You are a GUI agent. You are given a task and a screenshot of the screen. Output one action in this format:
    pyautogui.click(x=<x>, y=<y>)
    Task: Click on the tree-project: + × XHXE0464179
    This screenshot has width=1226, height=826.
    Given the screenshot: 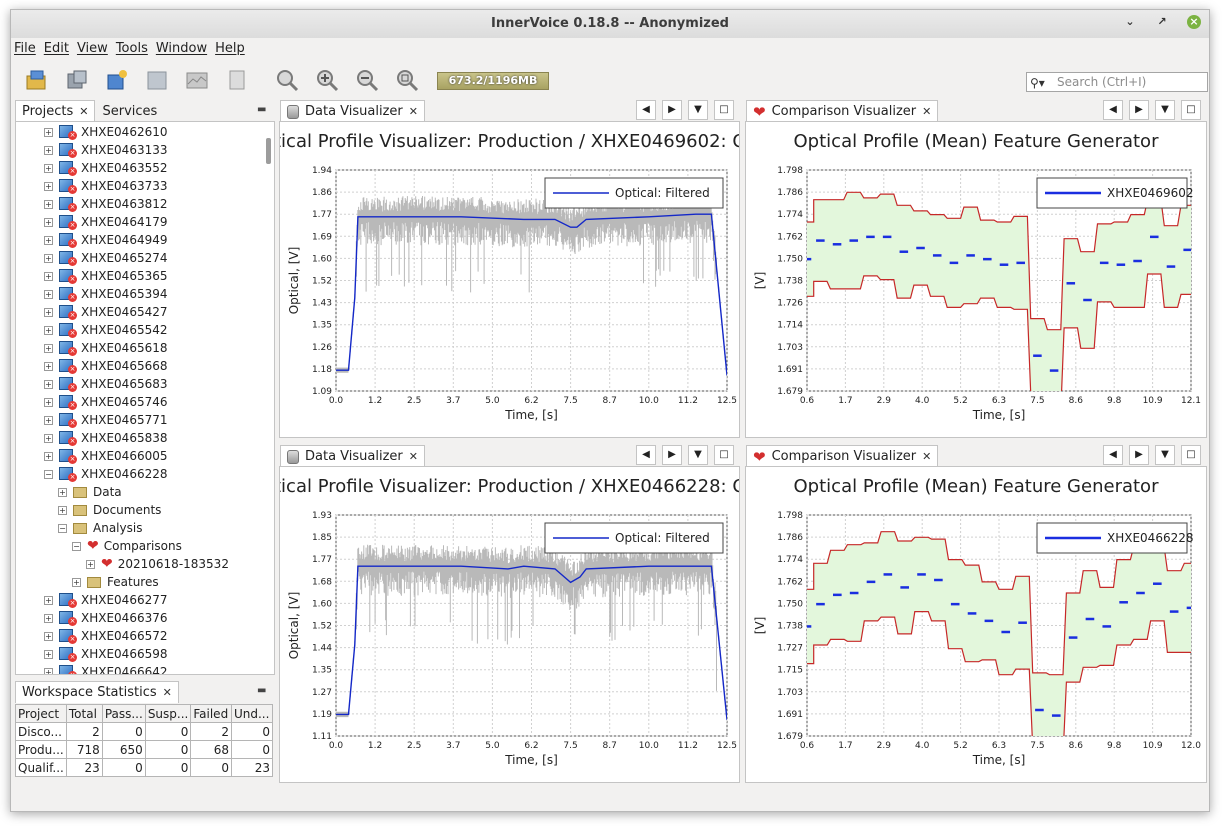 What is the action you would take?
    pyautogui.click(x=106, y=222)
    